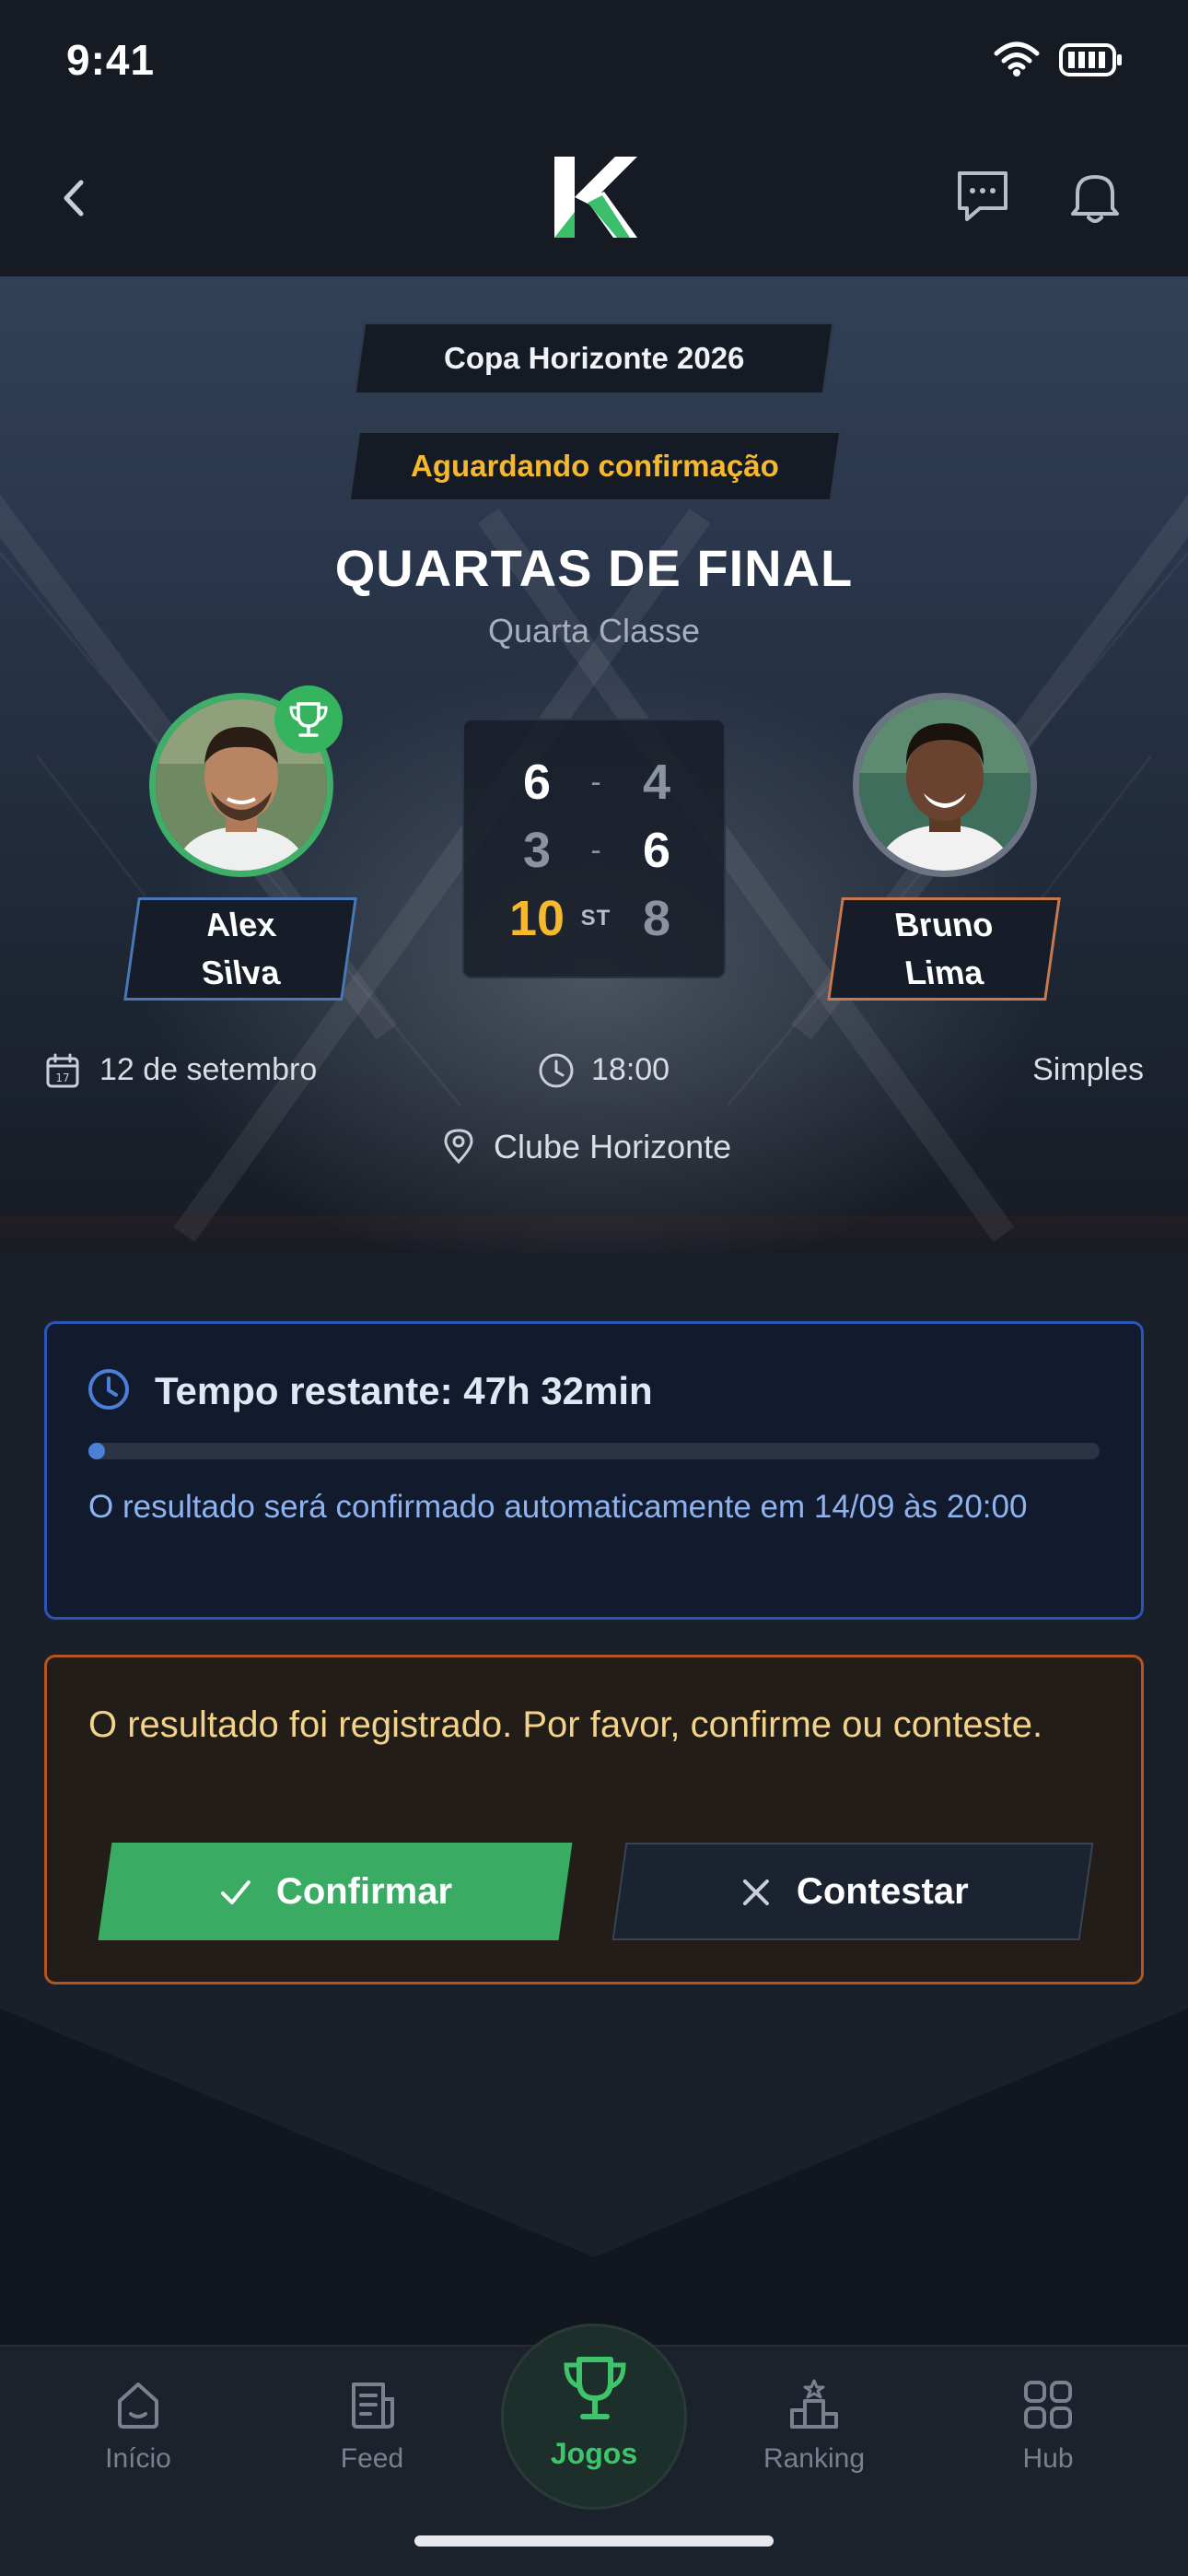 This screenshot has height=2576, width=1188. I want to click on avatar-player-right, so click(945, 785).